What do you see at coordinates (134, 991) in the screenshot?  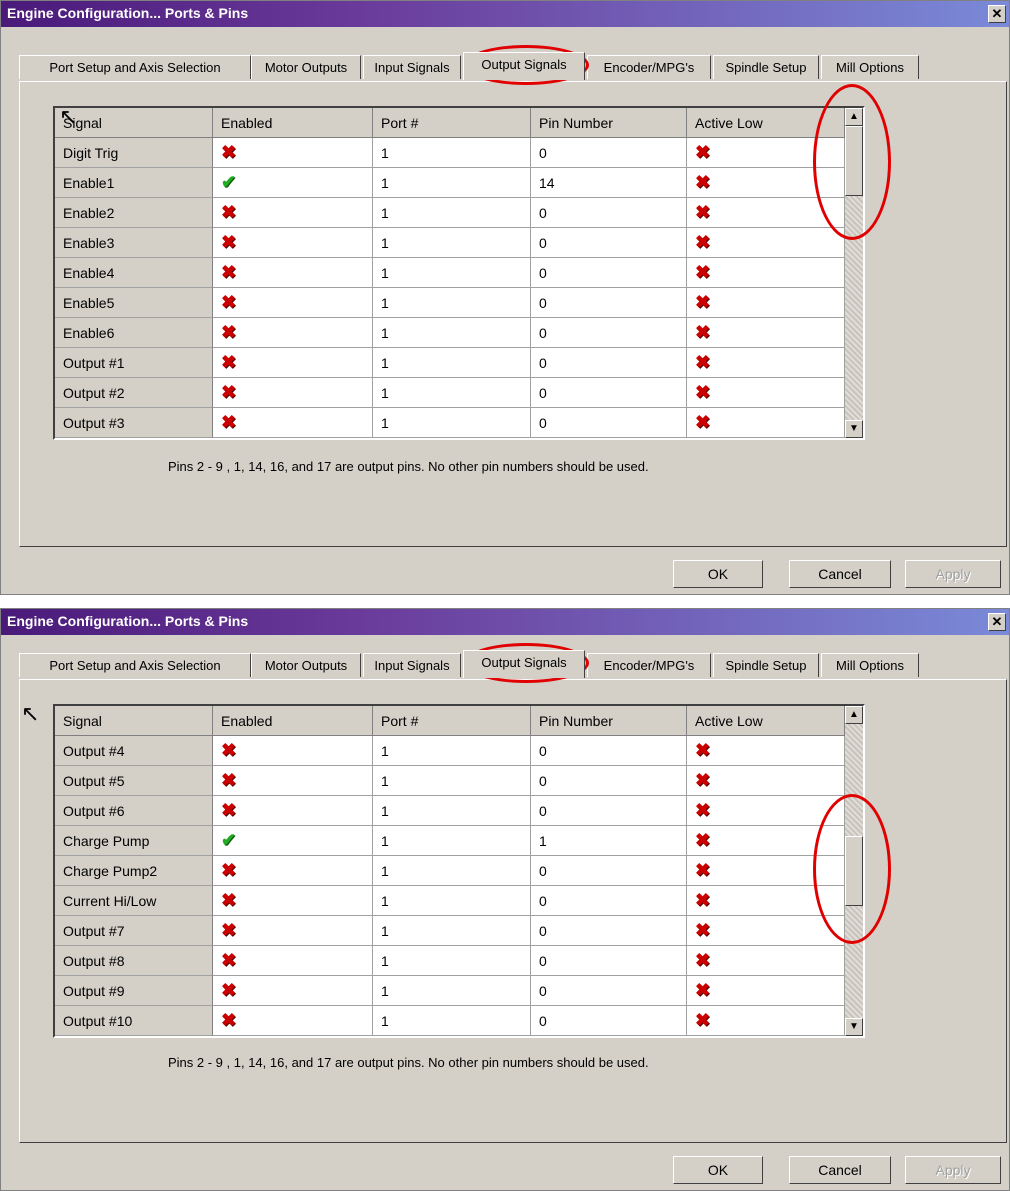 I see `signal-cell: Output #9` at bounding box center [134, 991].